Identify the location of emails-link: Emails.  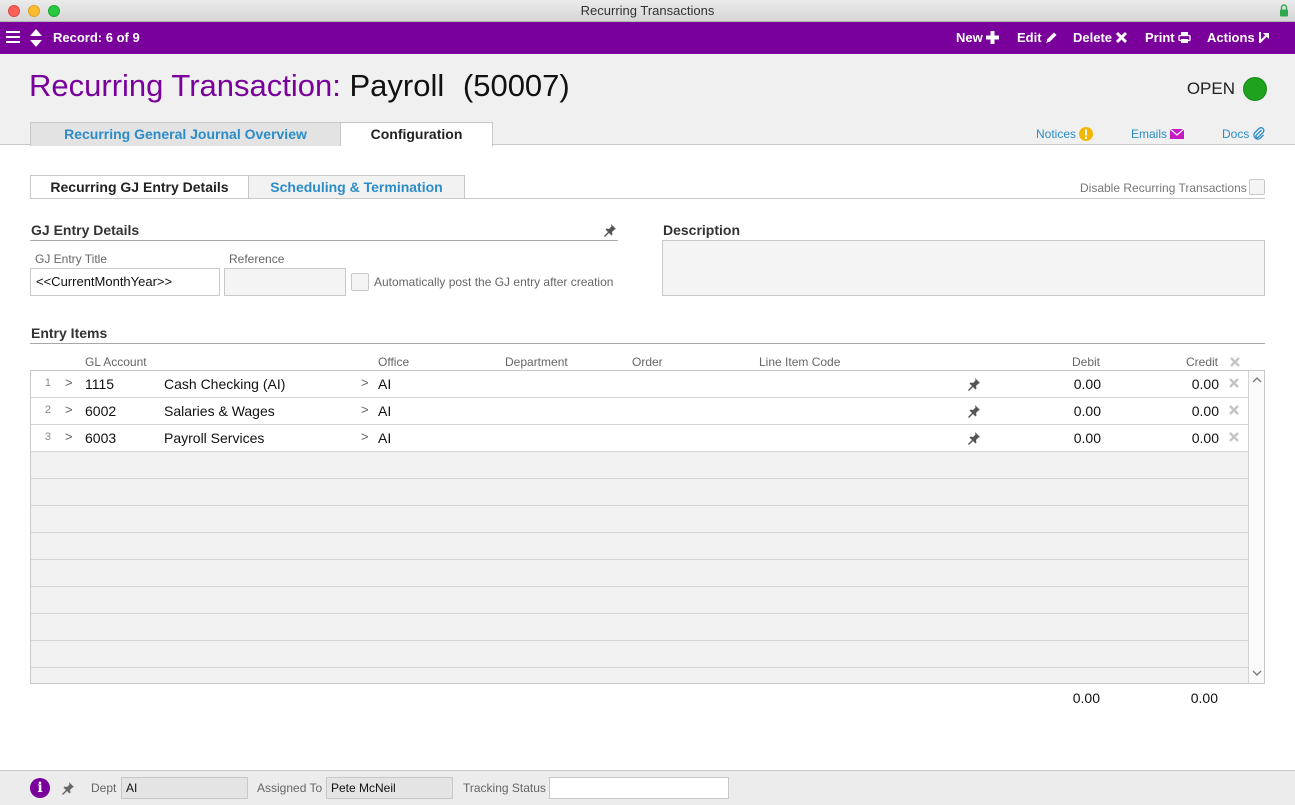
(1158, 134).